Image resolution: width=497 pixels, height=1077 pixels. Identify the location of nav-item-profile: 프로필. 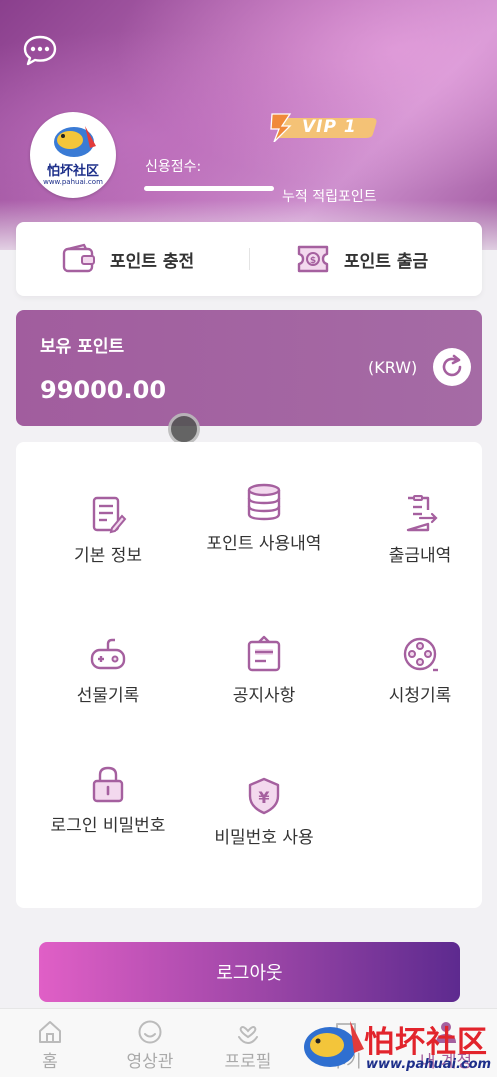
(248, 1043).